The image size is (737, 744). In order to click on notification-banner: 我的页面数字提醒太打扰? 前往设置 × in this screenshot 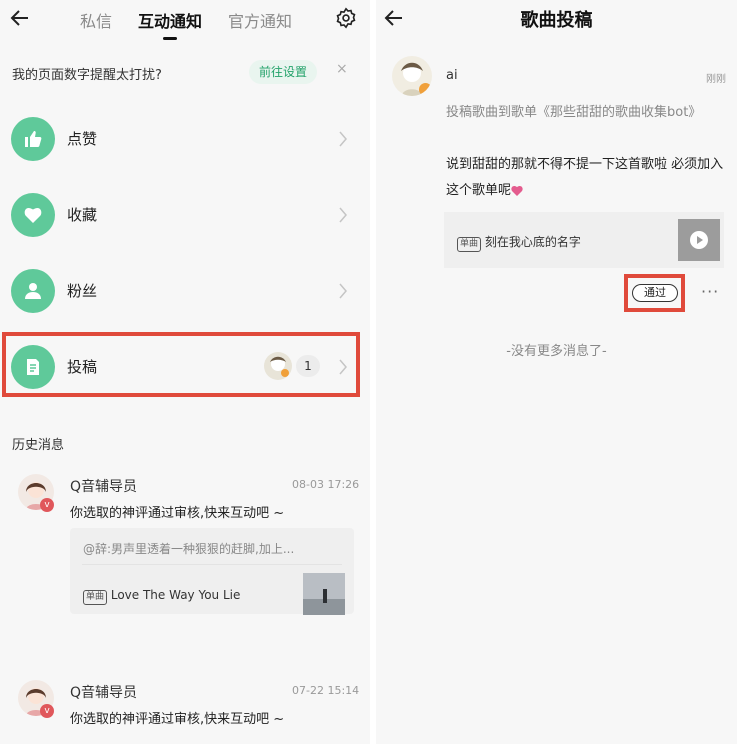, I will do `click(185, 72)`.